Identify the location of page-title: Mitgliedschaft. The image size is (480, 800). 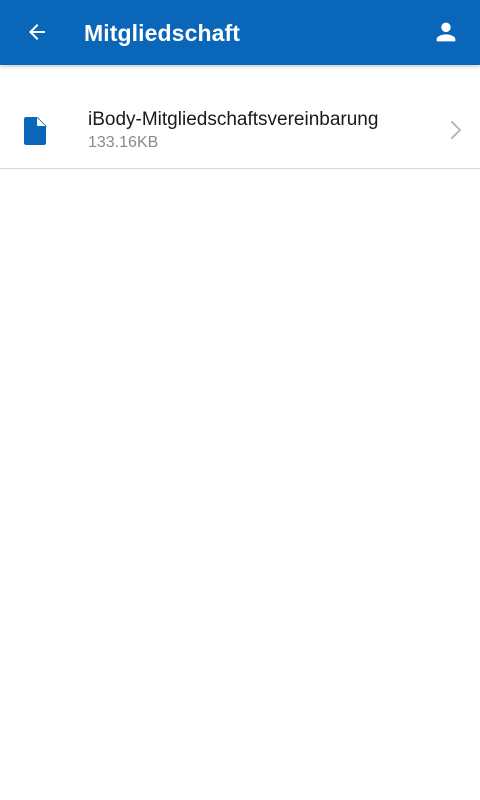
(162, 33).